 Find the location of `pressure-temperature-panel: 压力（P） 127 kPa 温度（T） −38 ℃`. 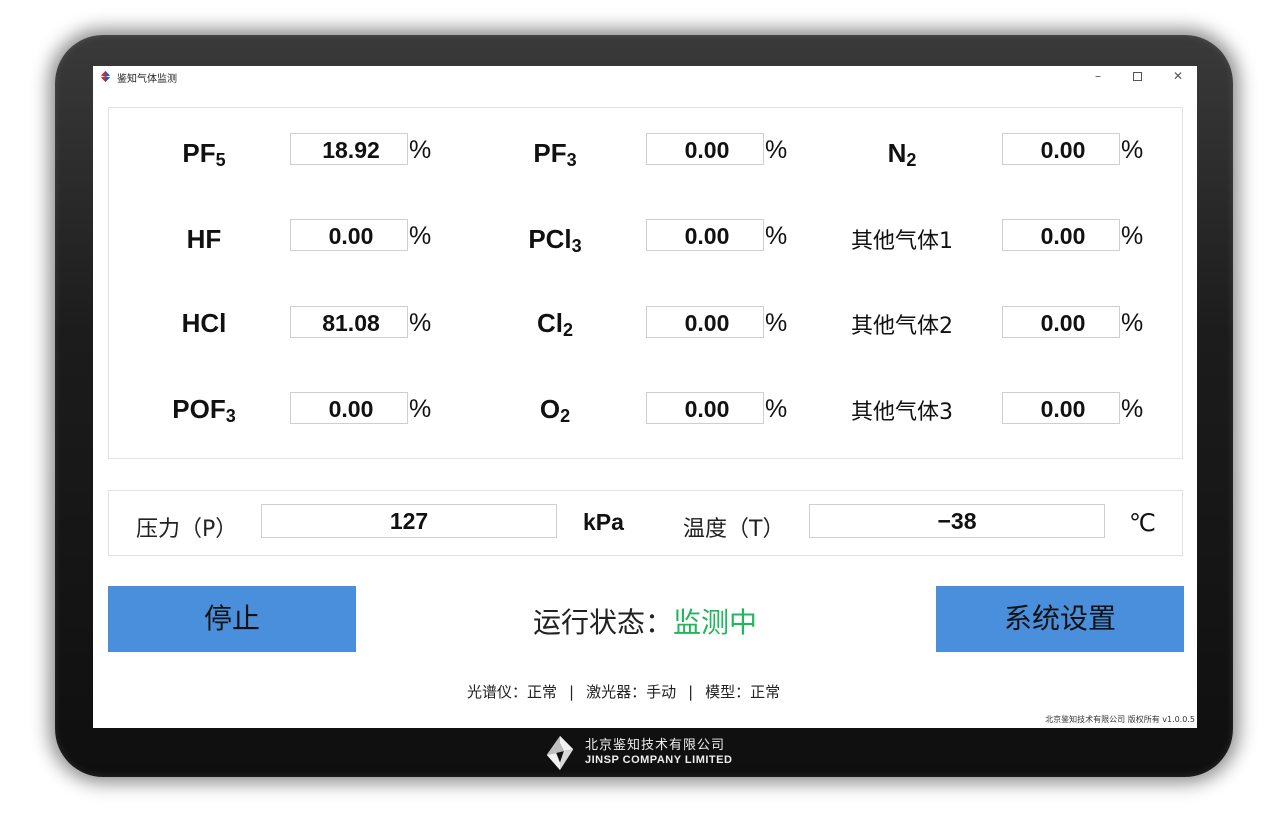

pressure-temperature-panel: 压力（P） 127 kPa 温度（T） −38 ℃ is located at coordinates (645, 523).